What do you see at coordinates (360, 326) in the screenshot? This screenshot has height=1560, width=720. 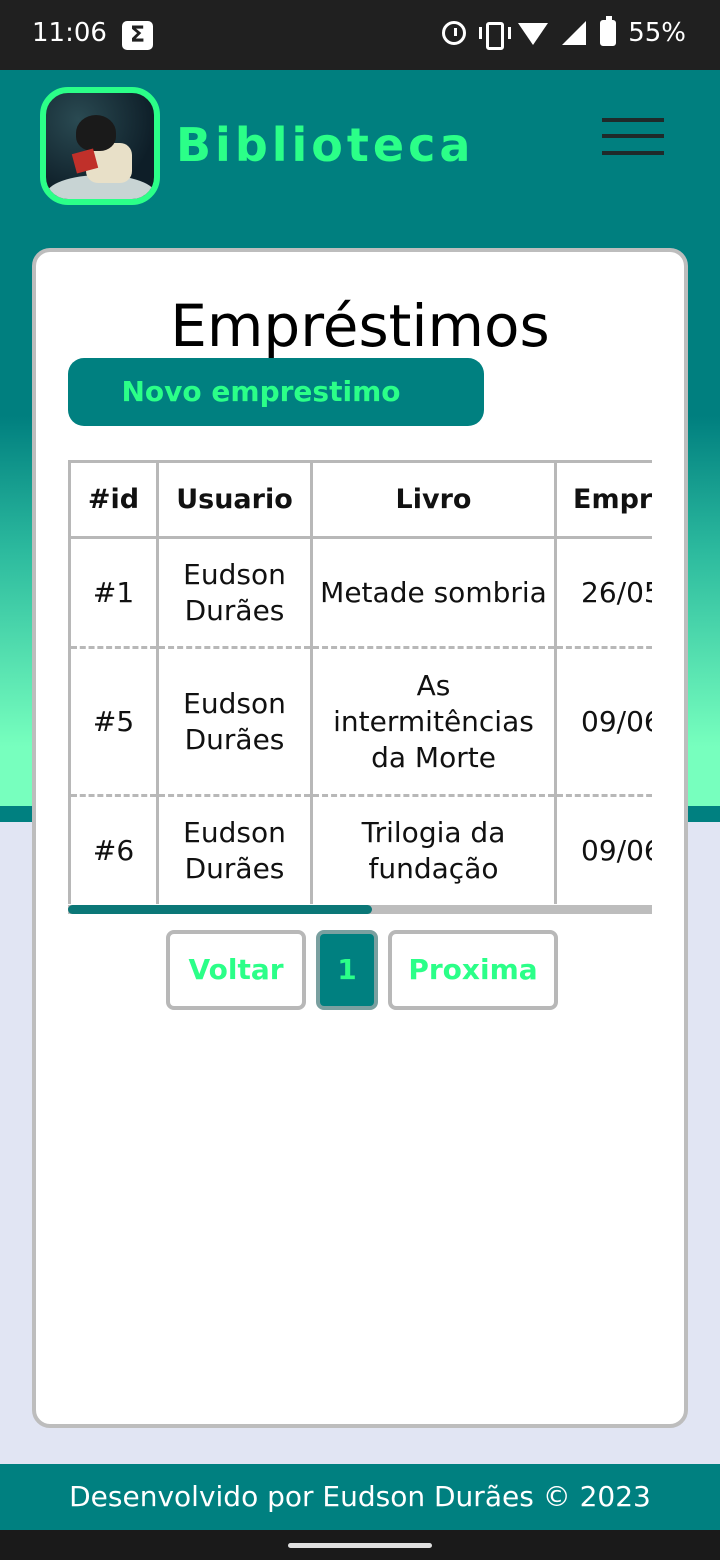 I see `page-title: Empréstimos` at bounding box center [360, 326].